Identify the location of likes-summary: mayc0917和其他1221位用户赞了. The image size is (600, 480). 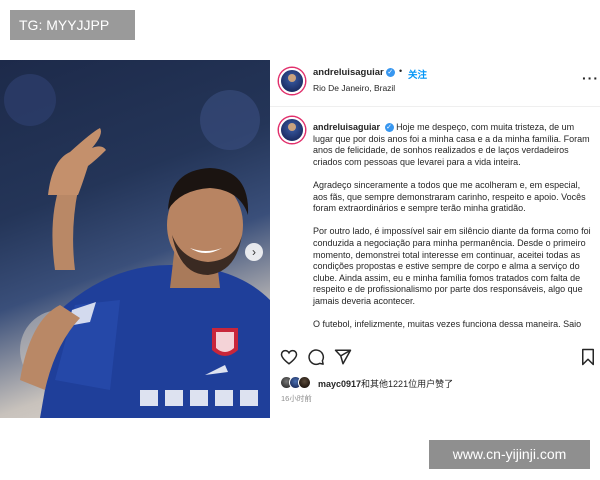
(385, 383).